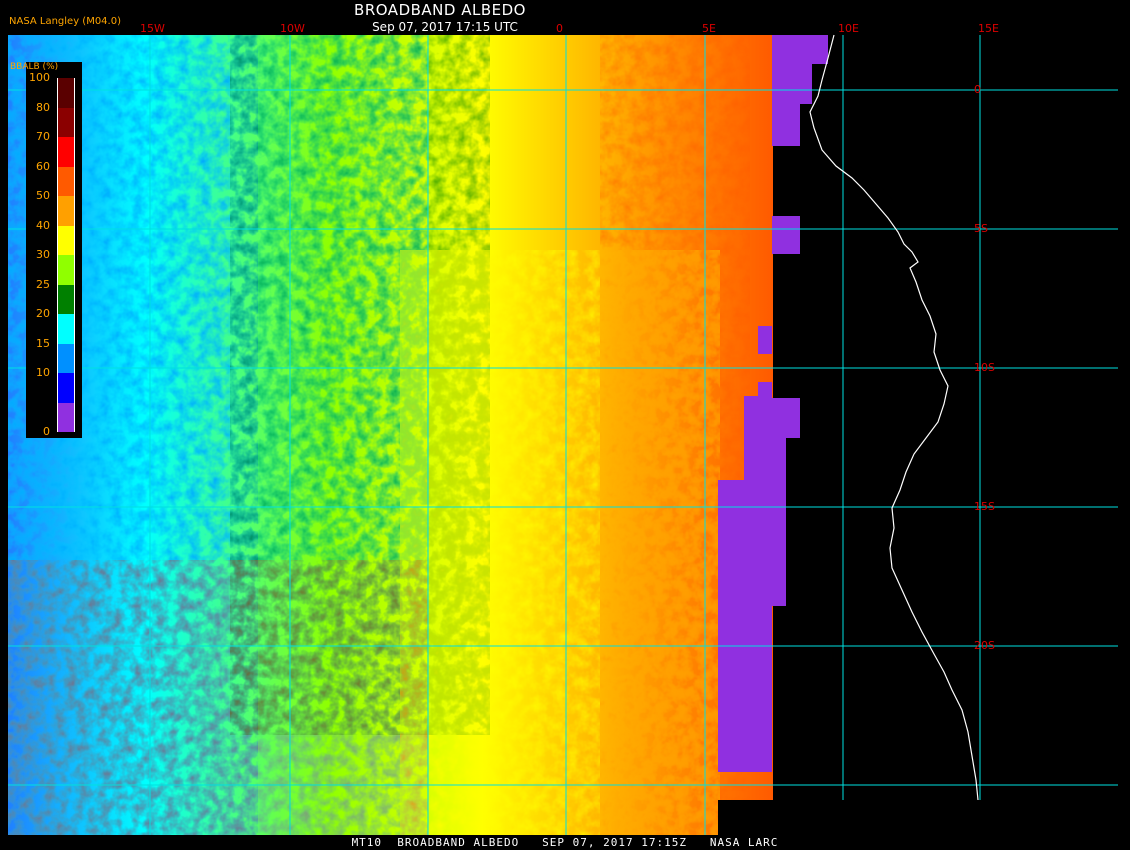 This screenshot has width=1130, height=850. Describe the element at coordinates (748, 817) in the screenshot. I see `no-data-black` at that location.